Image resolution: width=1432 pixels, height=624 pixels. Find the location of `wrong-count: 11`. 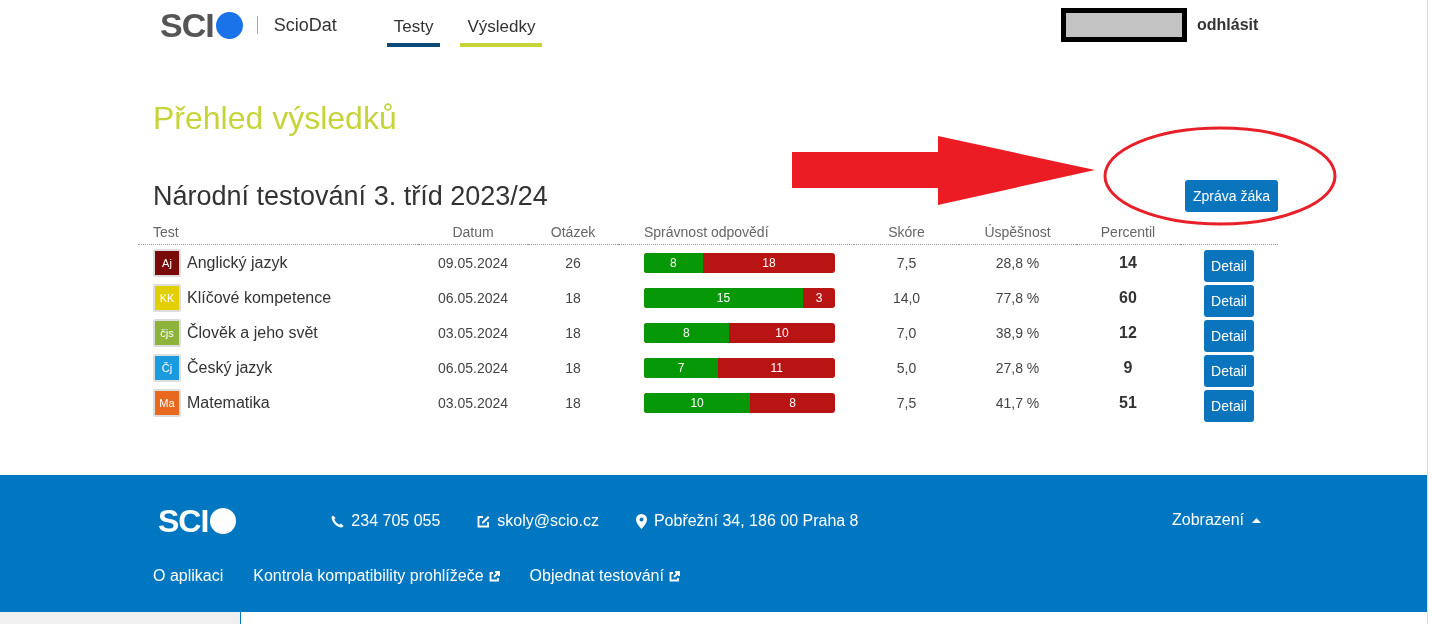

wrong-count: 11 is located at coordinates (776, 368).